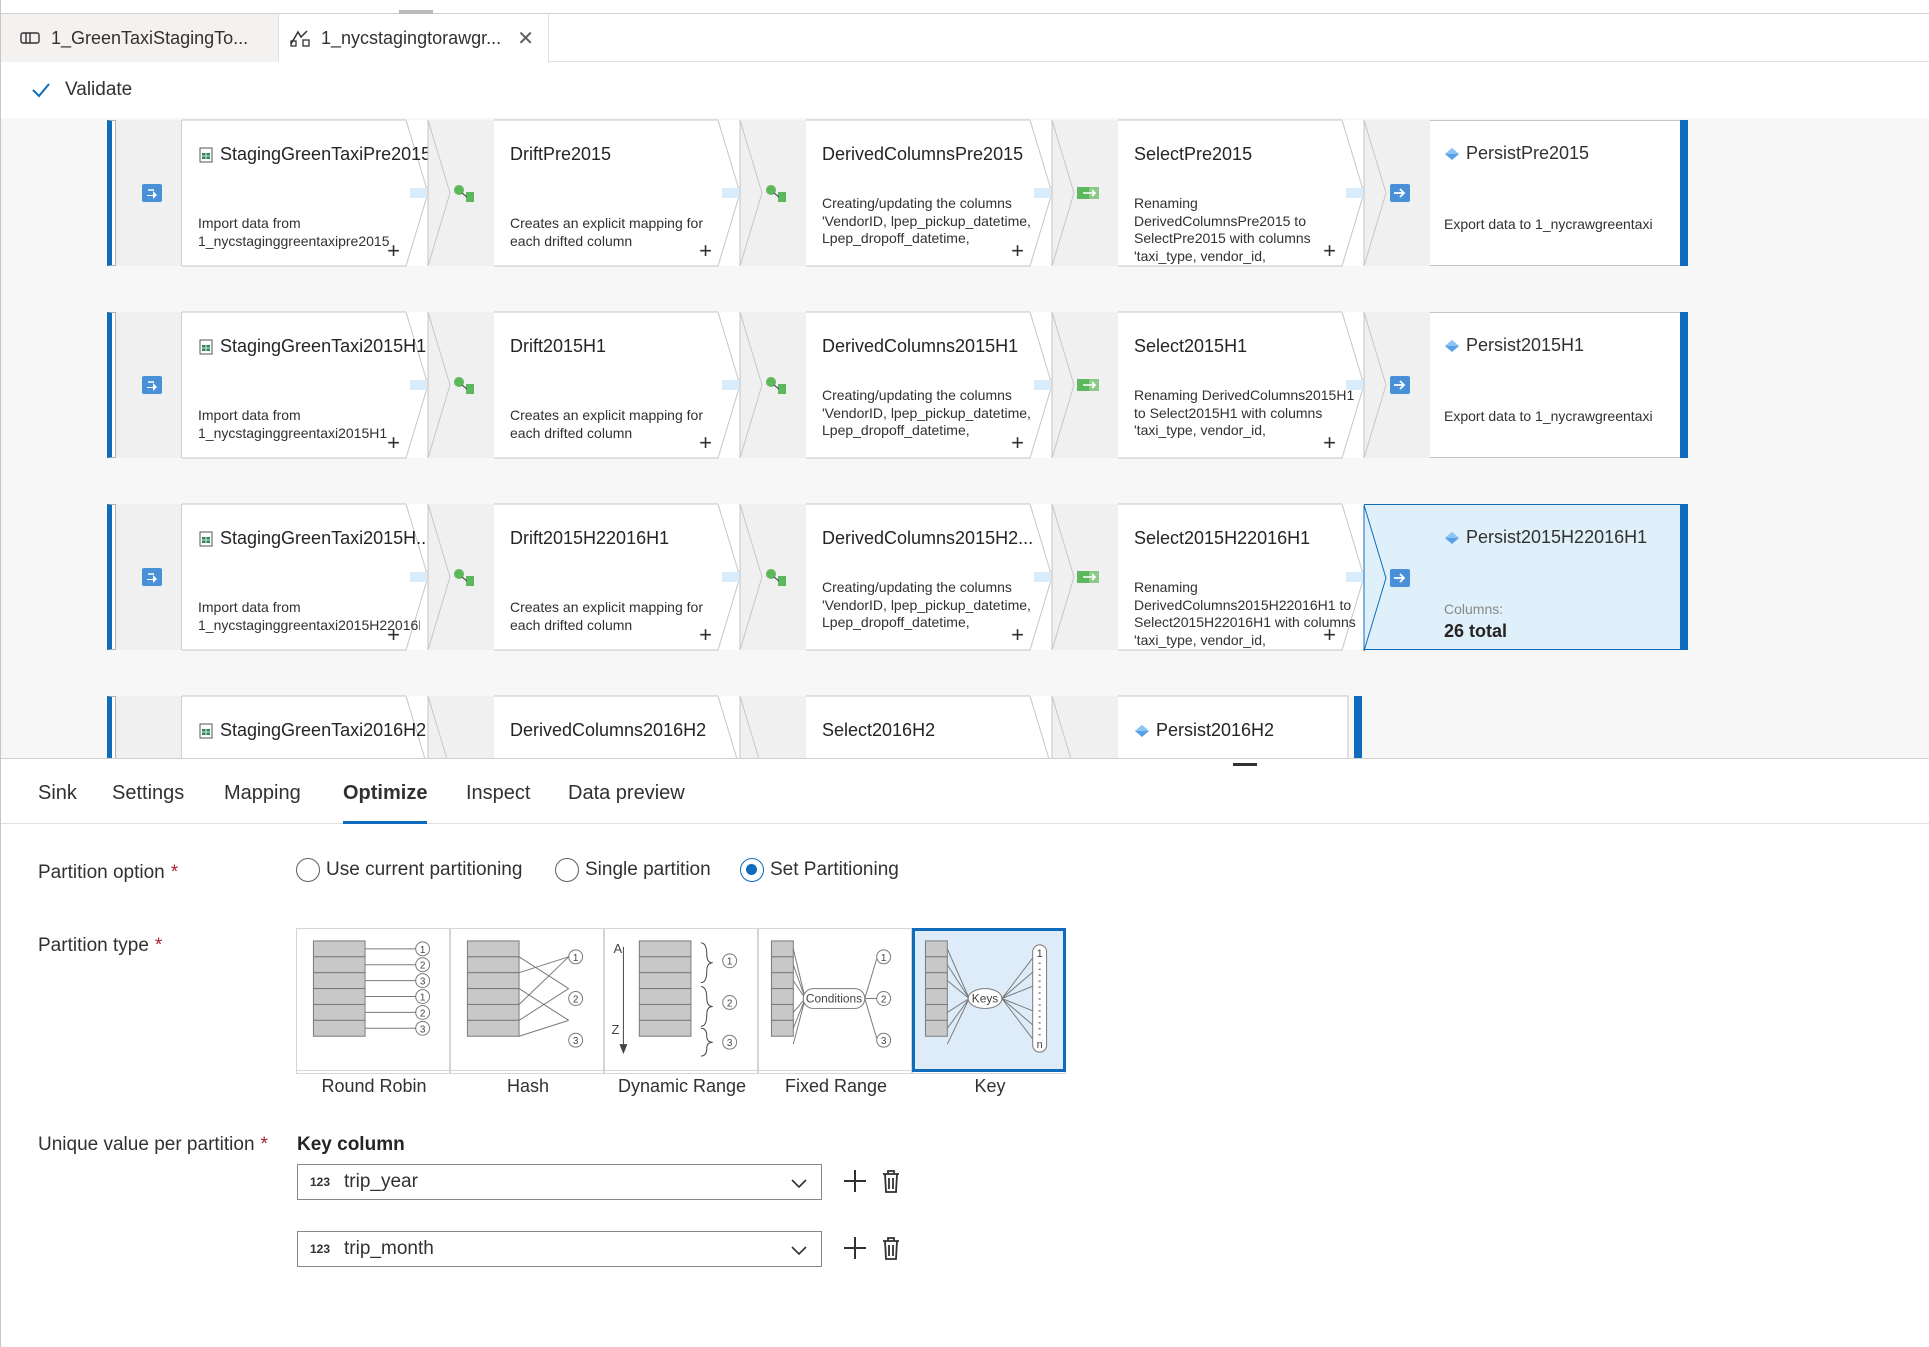 The image size is (1929, 1347). What do you see at coordinates (57, 803) in the screenshot?
I see `tab-sink: Sink` at bounding box center [57, 803].